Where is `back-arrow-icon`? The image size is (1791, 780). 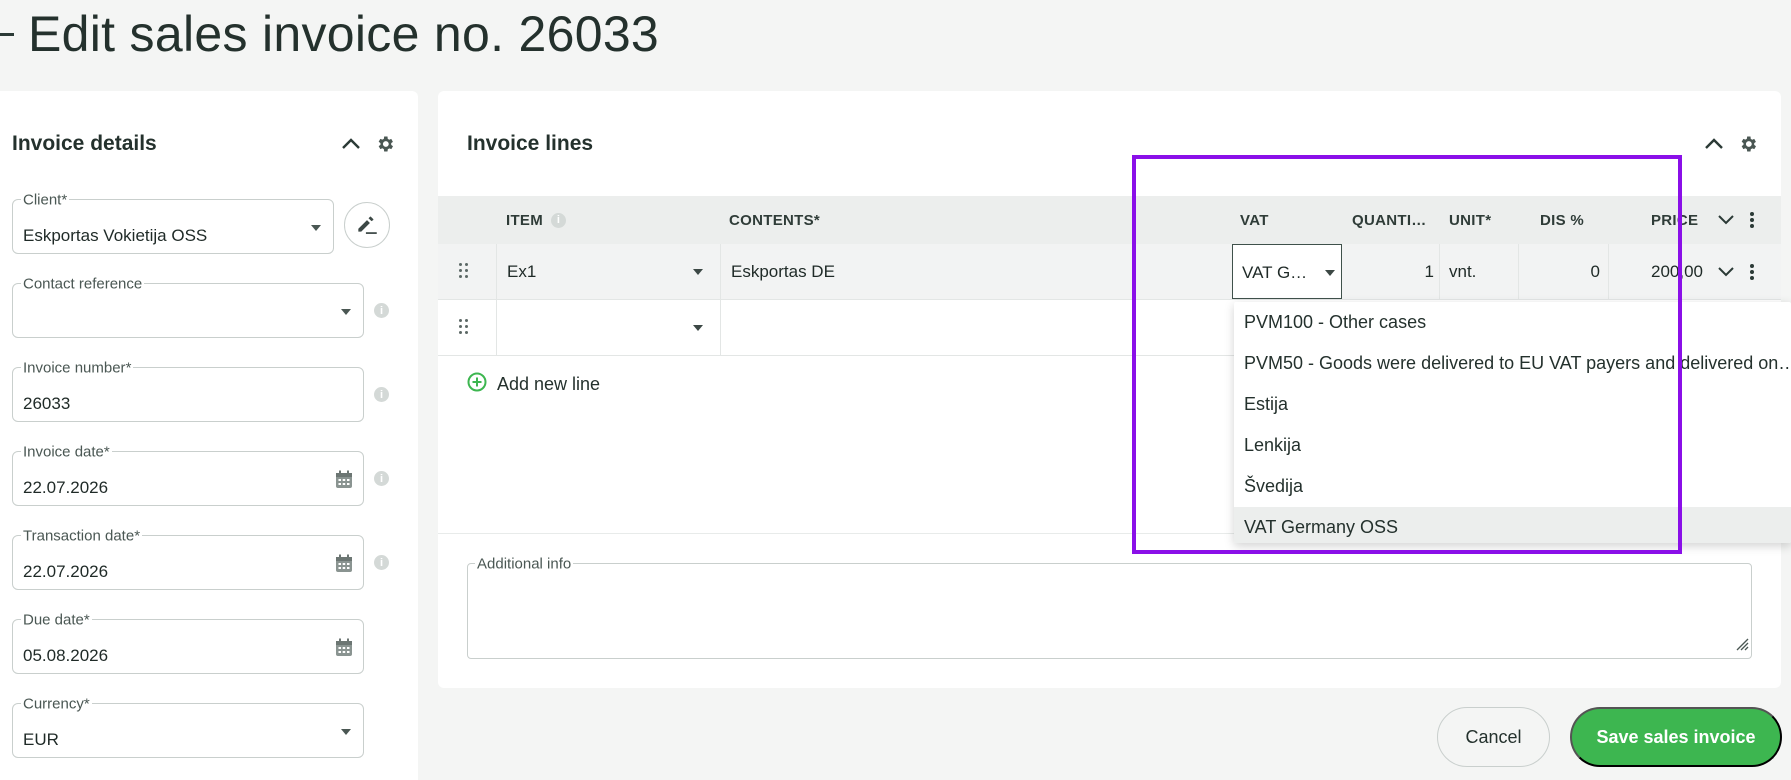
back-arrow-icon is located at coordinates (7, 34).